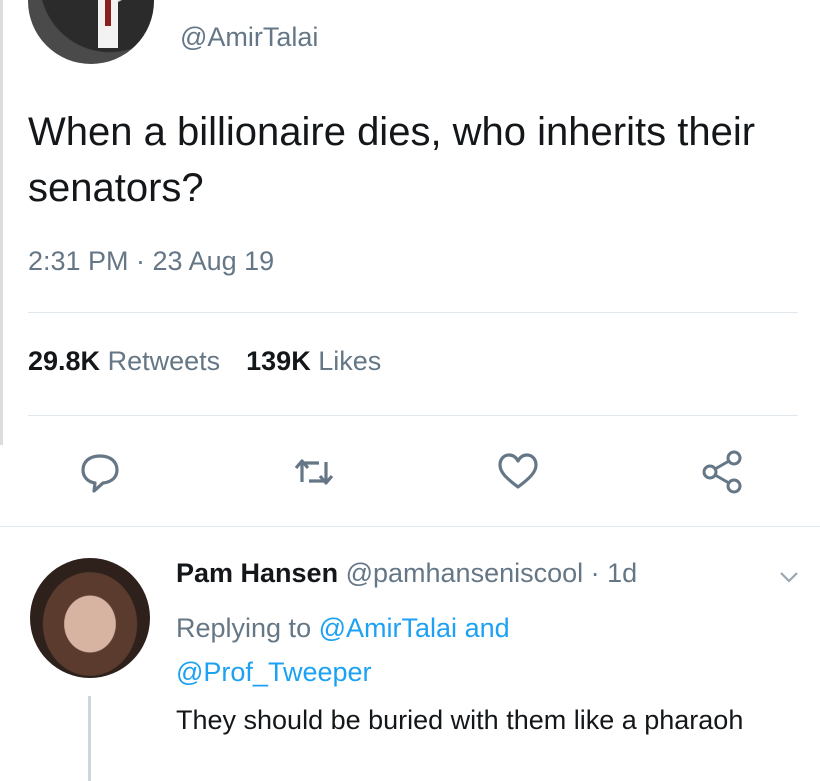 Image resolution: width=820 pixels, height=781 pixels. I want to click on replying-user-link: @Prof_Tweeper, so click(274, 672).